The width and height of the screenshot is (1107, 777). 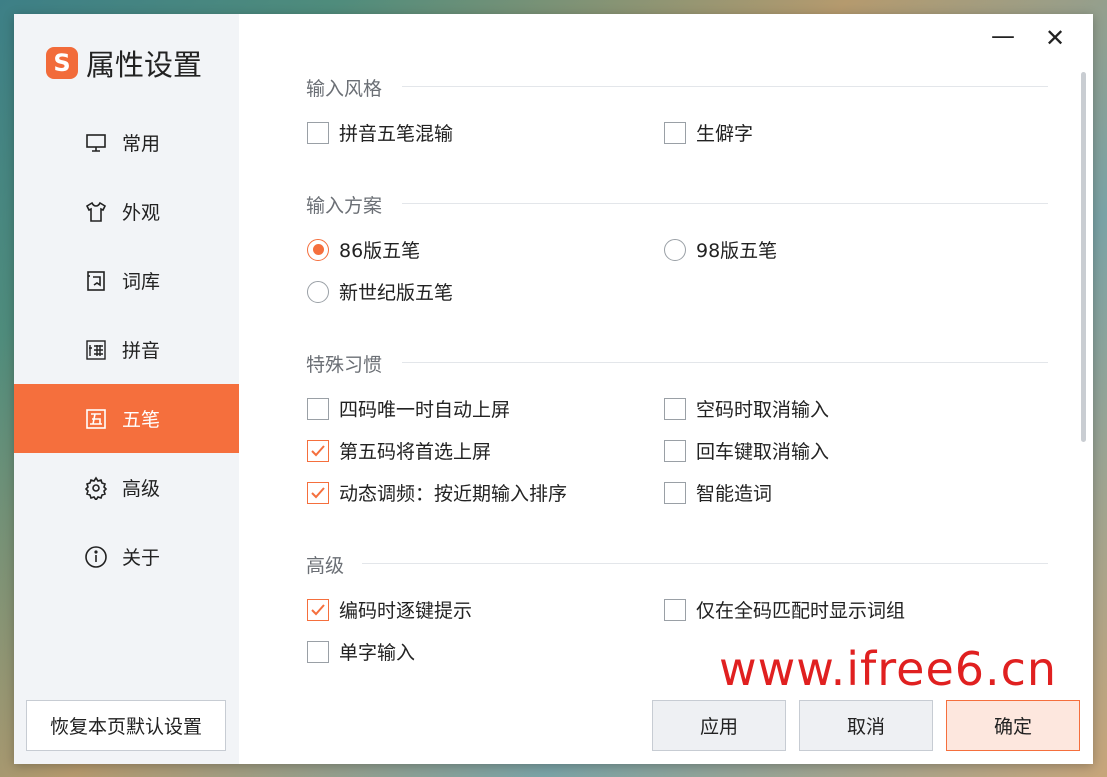 I want to click on section-title-text: 特殊习惯, so click(x=344, y=365).